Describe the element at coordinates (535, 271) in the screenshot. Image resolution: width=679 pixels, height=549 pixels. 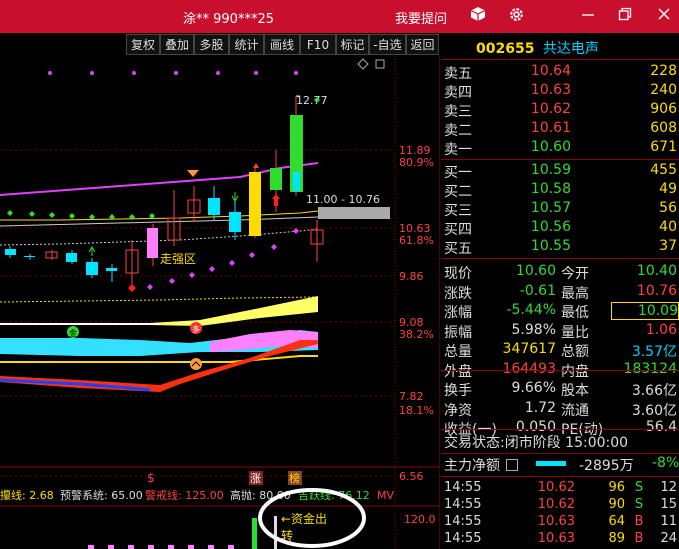
I see `stat-value: 10.60` at that location.